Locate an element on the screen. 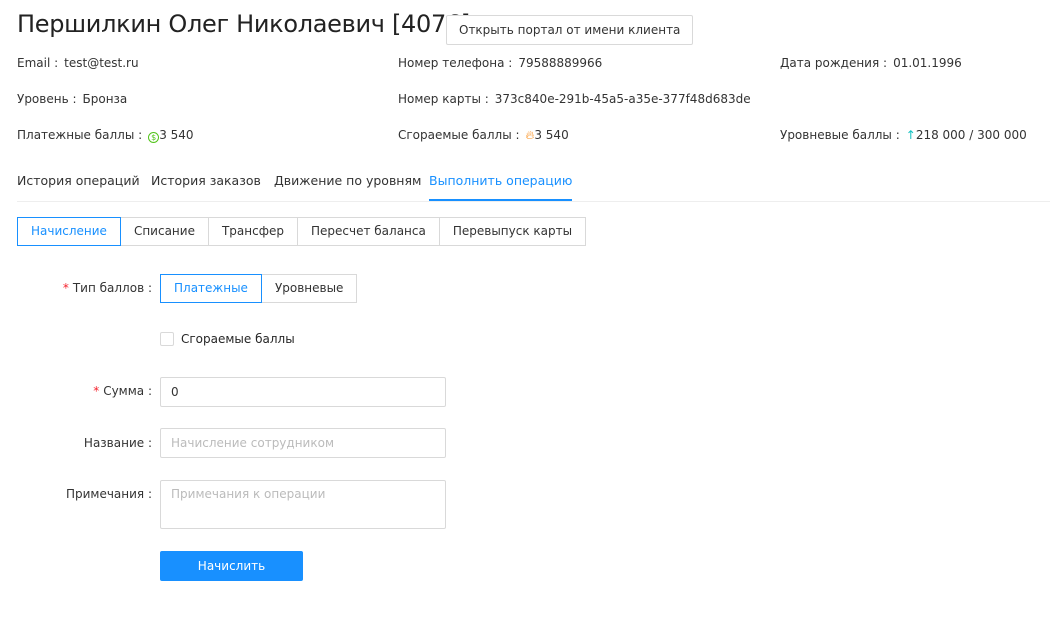 The width and height of the screenshot is (1050, 639). sum-input is located at coordinates (303, 392).